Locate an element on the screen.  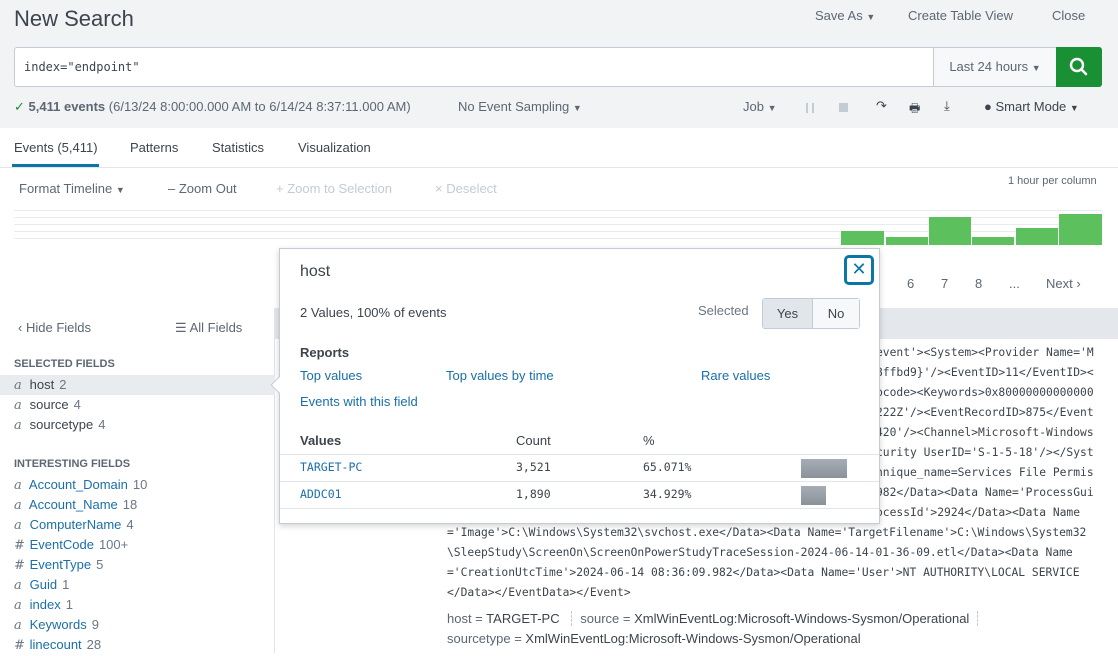
source-key: source = is located at coordinates (605, 618).